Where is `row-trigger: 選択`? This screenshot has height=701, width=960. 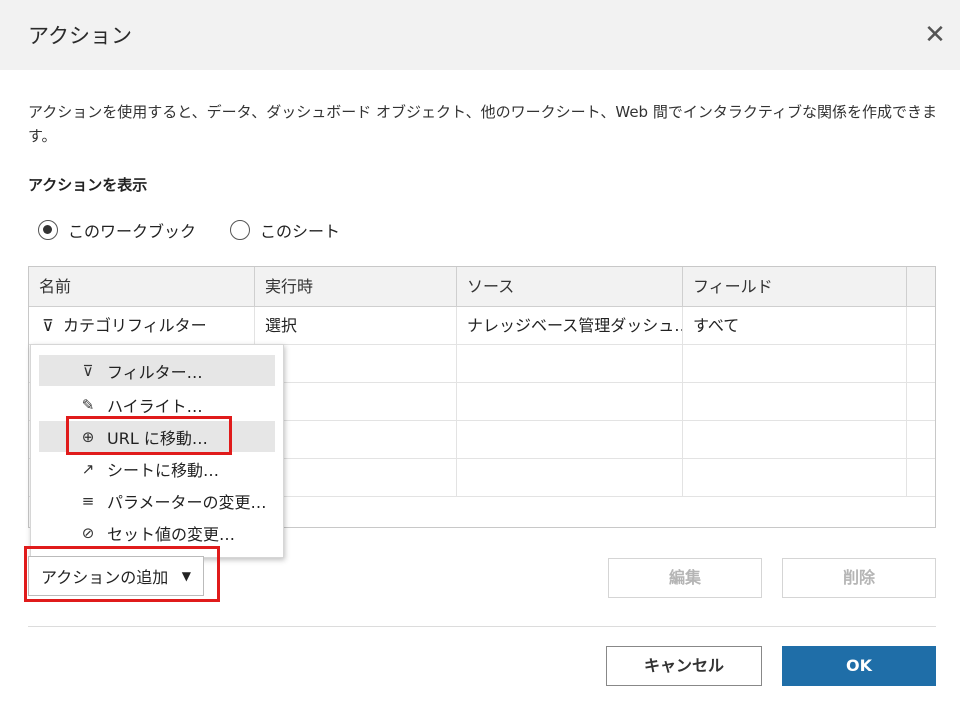
row-trigger: 選択 is located at coordinates (356, 326).